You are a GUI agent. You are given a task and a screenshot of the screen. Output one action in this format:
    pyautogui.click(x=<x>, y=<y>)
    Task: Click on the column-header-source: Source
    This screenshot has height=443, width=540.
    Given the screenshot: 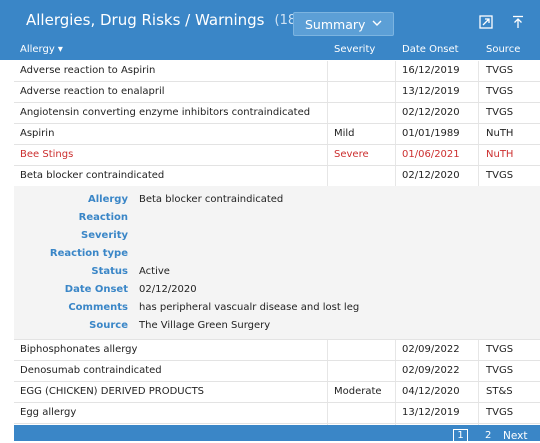 What is the action you would take?
    pyautogui.click(x=503, y=49)
    